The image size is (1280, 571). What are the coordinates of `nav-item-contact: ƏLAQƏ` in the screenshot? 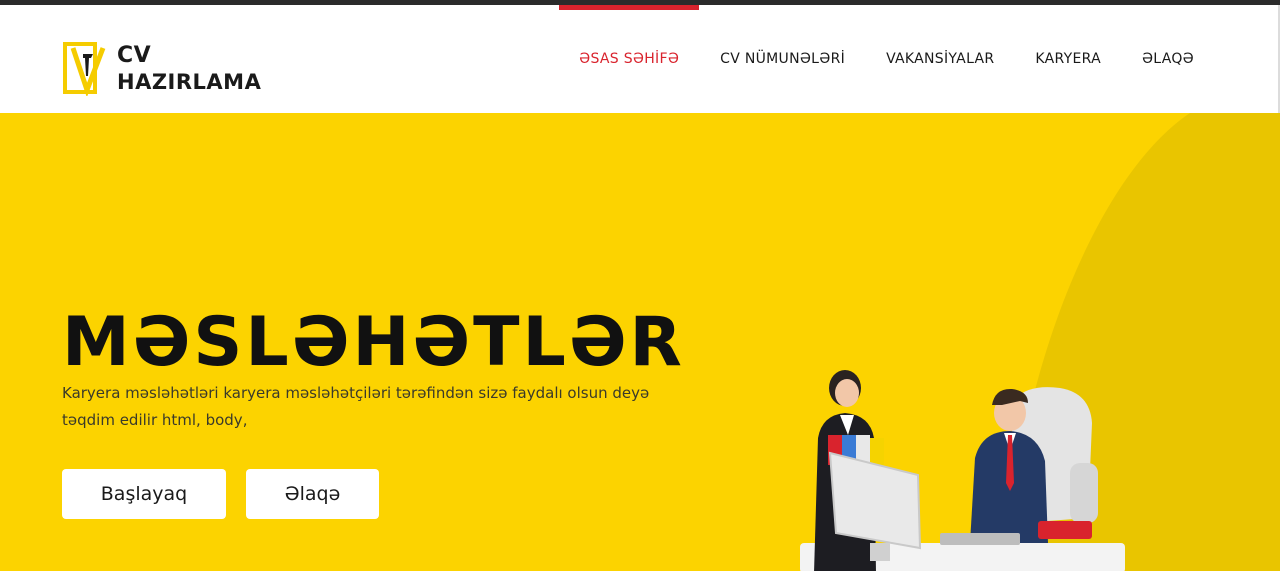 It's located at (1168, 59).